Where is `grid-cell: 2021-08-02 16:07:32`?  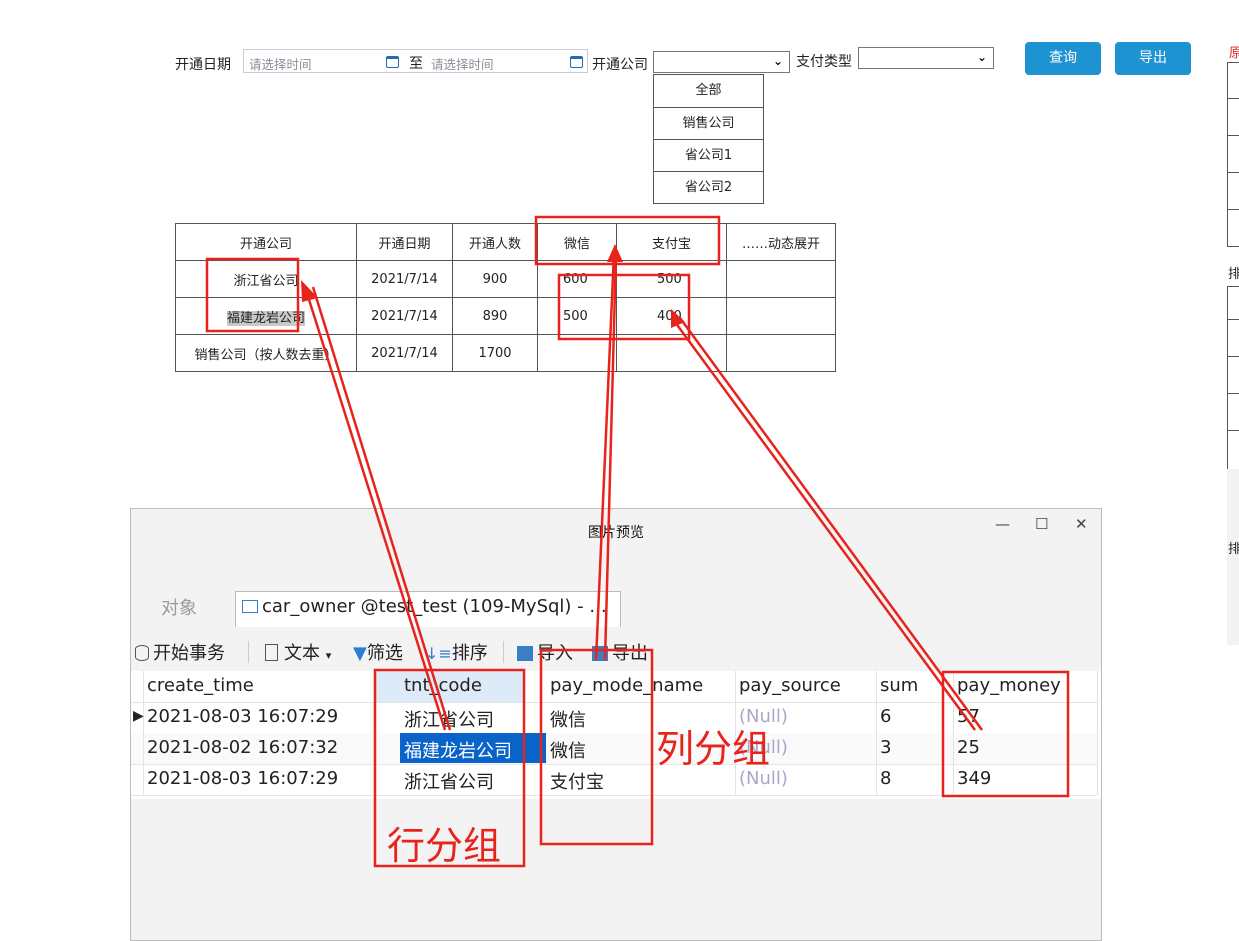
grid-cell: 2021-08-02 16:07:32 is located at coordinates (242, 747).